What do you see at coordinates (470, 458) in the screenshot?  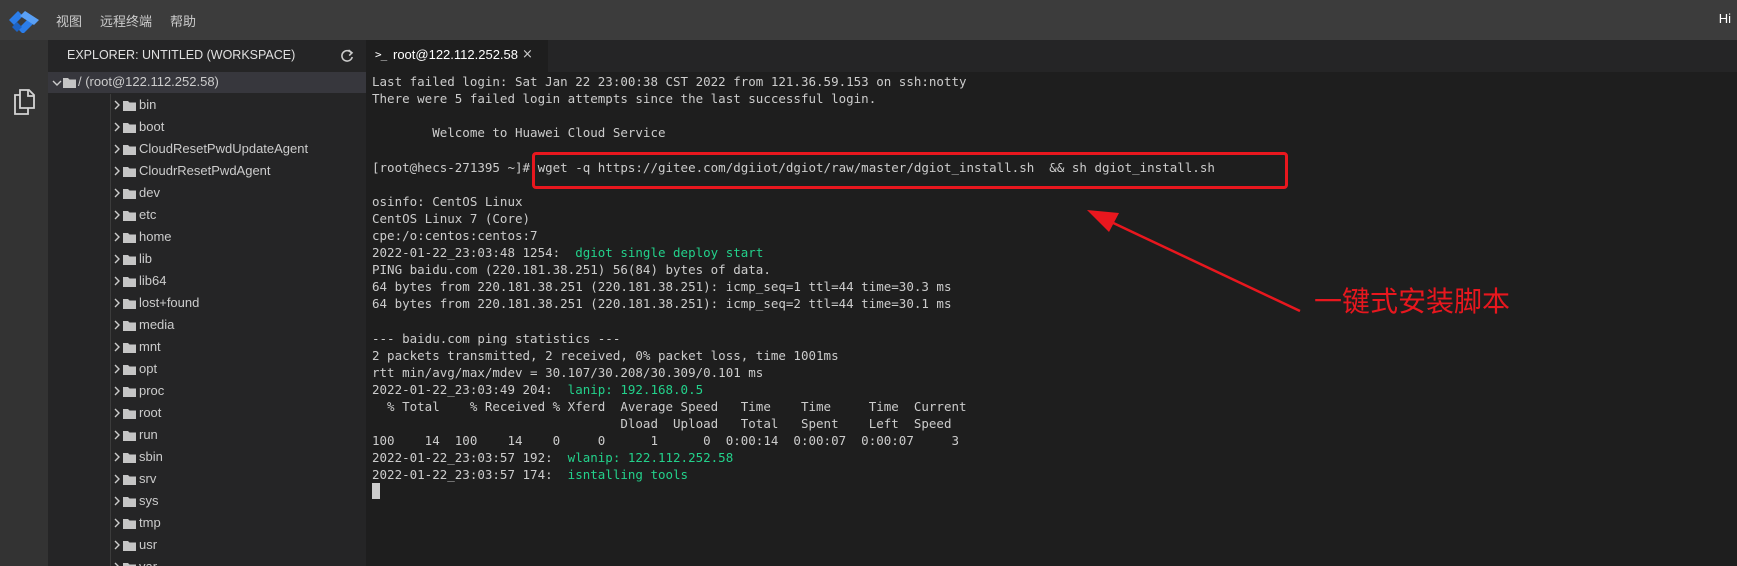 I see `terminal-text: 2022-01-22_23:03:57 192:` at bounding box center [470, 458].